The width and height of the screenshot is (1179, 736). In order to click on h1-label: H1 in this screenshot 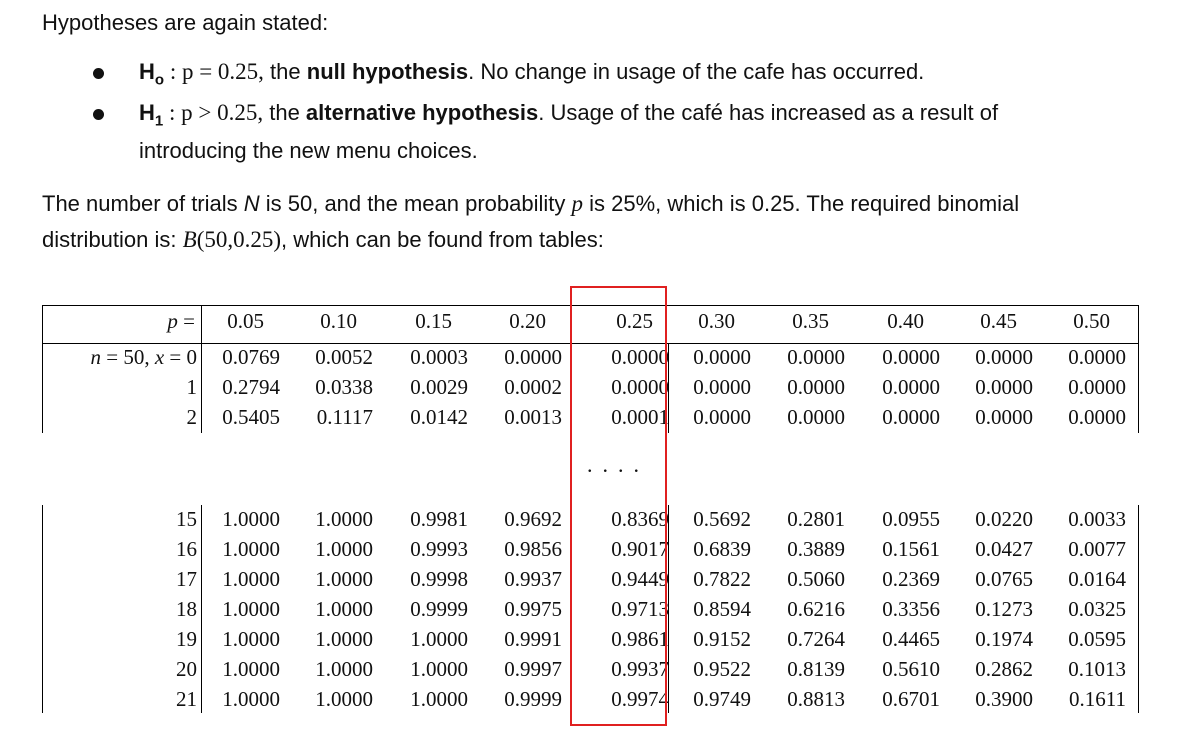, I will do `click(151, 115)`.